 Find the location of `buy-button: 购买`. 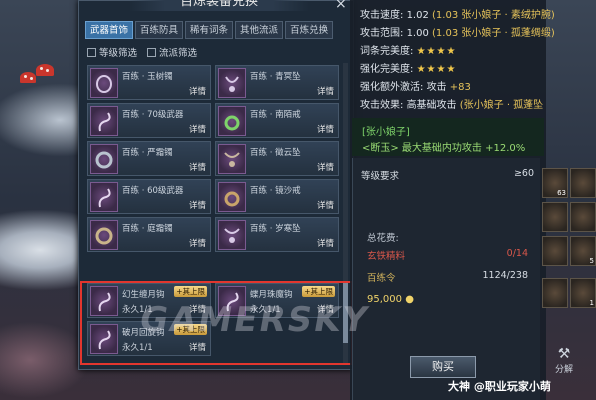

buy-button: 购买 is located at coordinates (443, 367).